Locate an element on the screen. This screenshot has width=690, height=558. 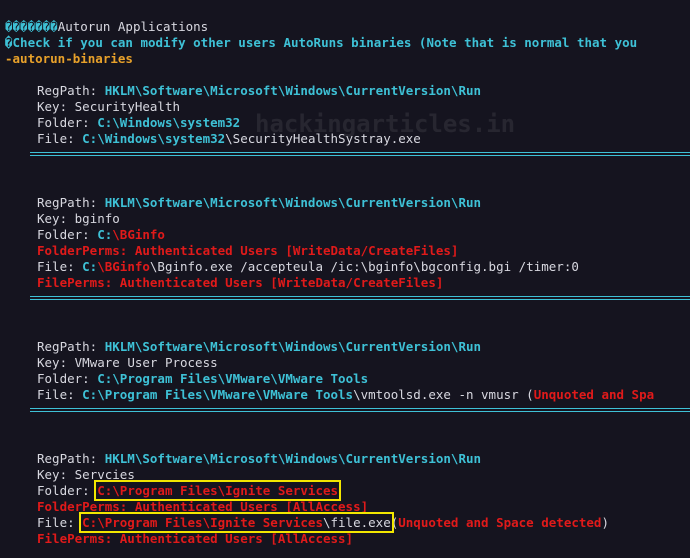
entry-1-key: Key: SecurityHealth is located at coordinates (108, 107).